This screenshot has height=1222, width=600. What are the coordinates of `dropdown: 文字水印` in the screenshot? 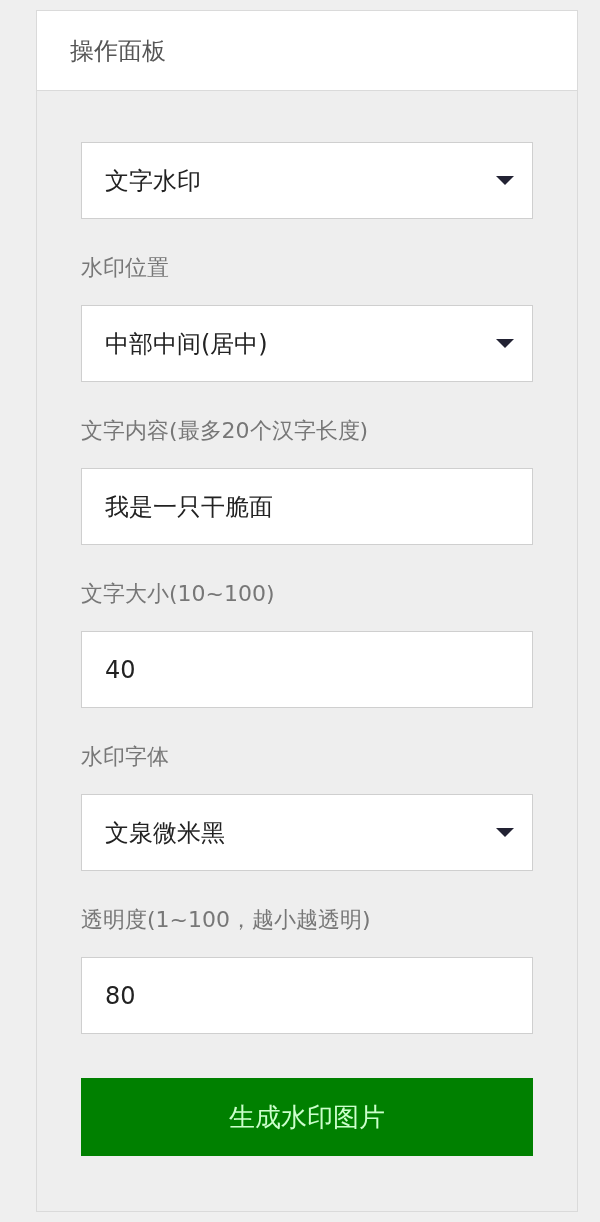 It's located at (307, 180).